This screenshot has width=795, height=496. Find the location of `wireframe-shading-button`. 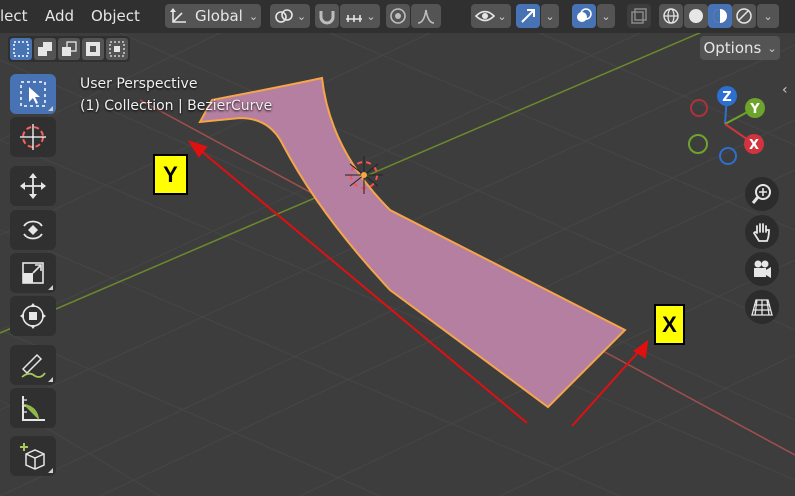

wireframe-shading-button is located at coordinates (671, 16).